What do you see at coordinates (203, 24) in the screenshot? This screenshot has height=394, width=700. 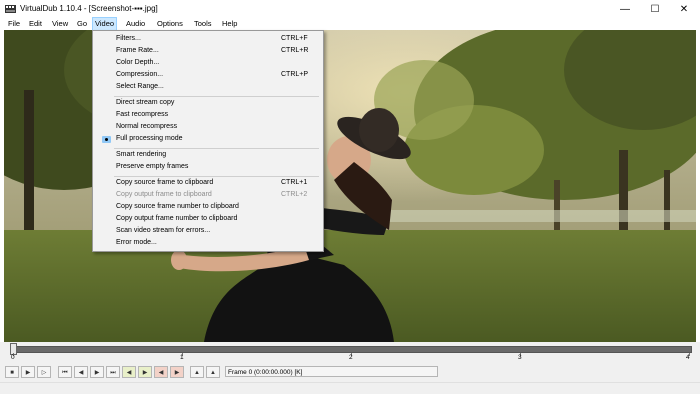 I see `menu-tools: Tools` at bounding box center [203, 24].